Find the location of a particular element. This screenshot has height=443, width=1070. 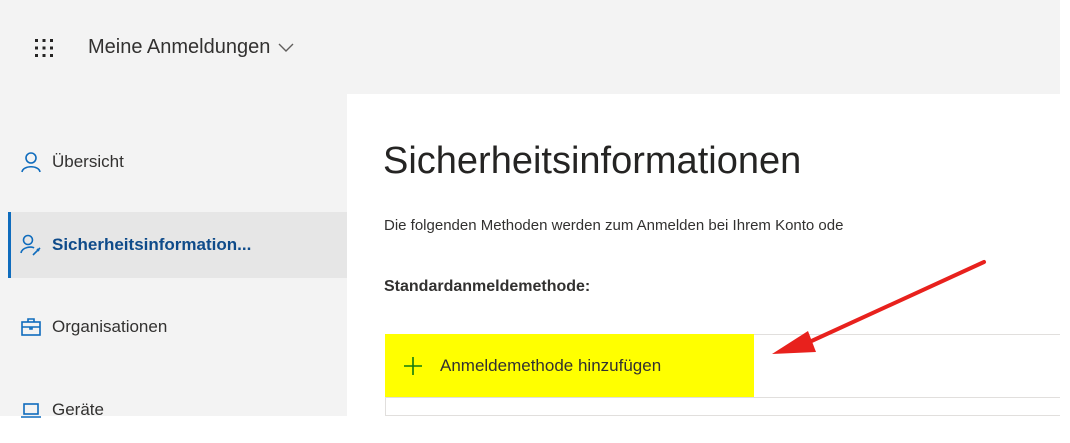

right-edge is located at coordinates (1065, 208).